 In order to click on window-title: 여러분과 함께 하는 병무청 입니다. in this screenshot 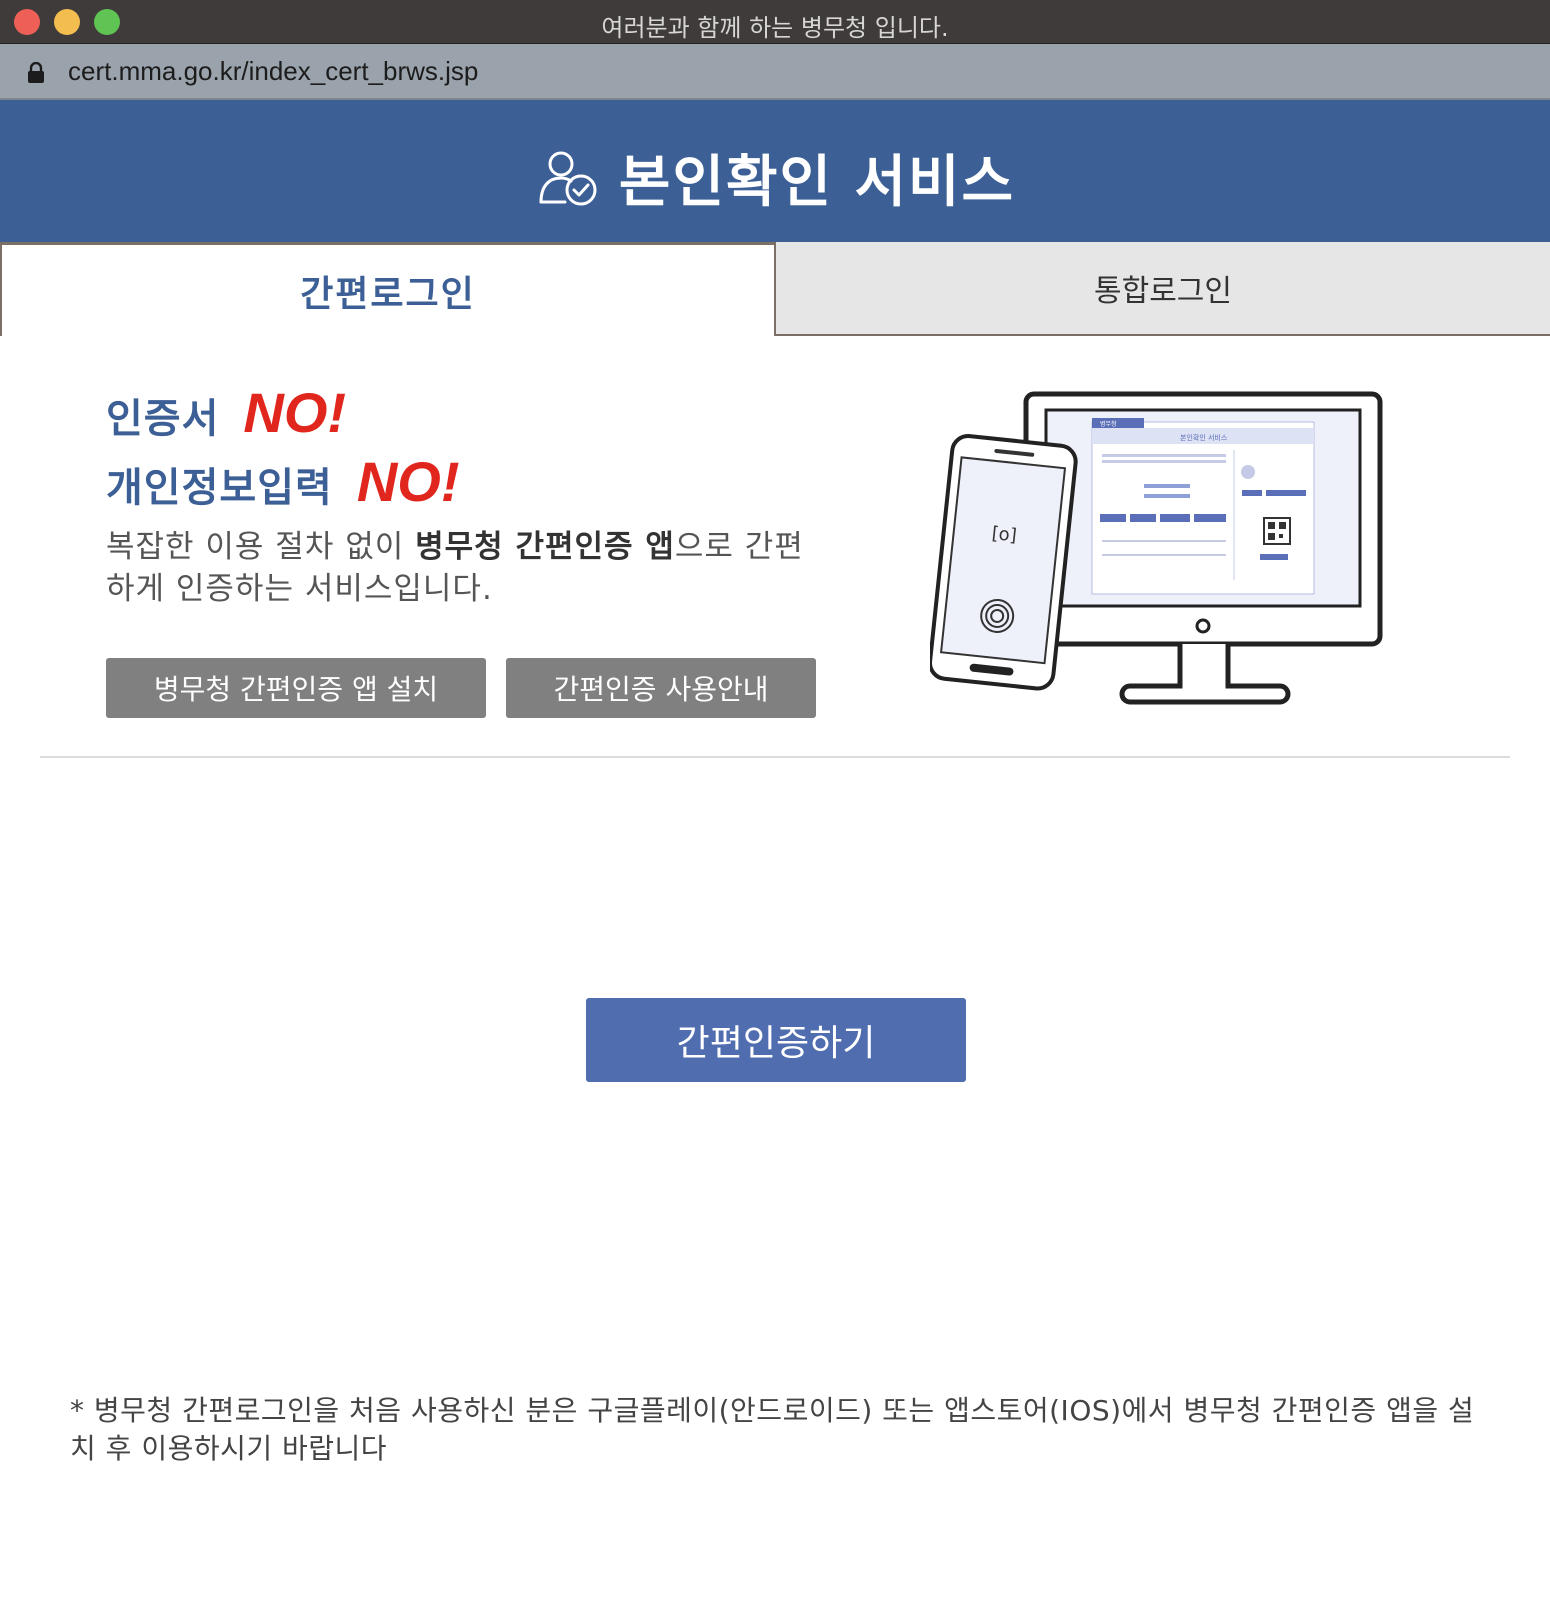, I will do `click(775, 28)`.